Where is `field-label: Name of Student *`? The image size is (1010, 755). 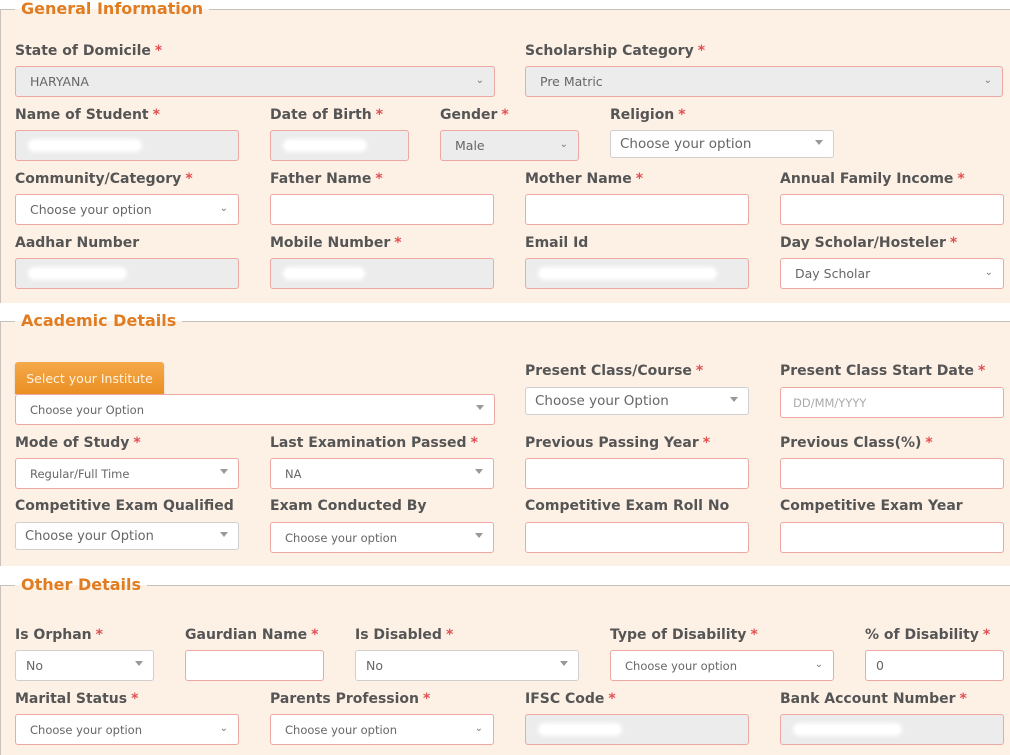 field-label: Name of Student * is located at coordinates (87, 115).